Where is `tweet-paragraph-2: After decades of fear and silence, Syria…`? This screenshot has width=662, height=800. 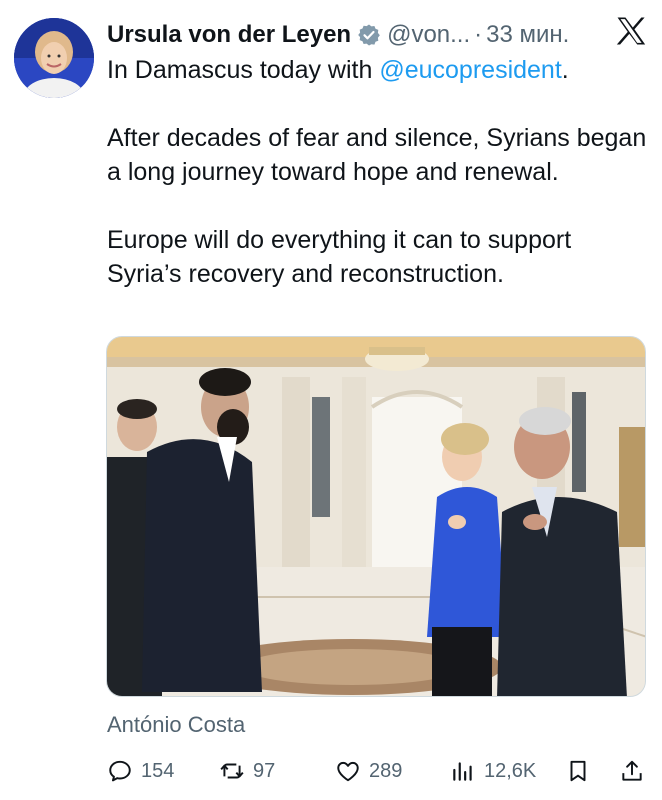 tweet-paragraph-2: After decades of fear and silence, Syria… is located at coordinates (377, 155).